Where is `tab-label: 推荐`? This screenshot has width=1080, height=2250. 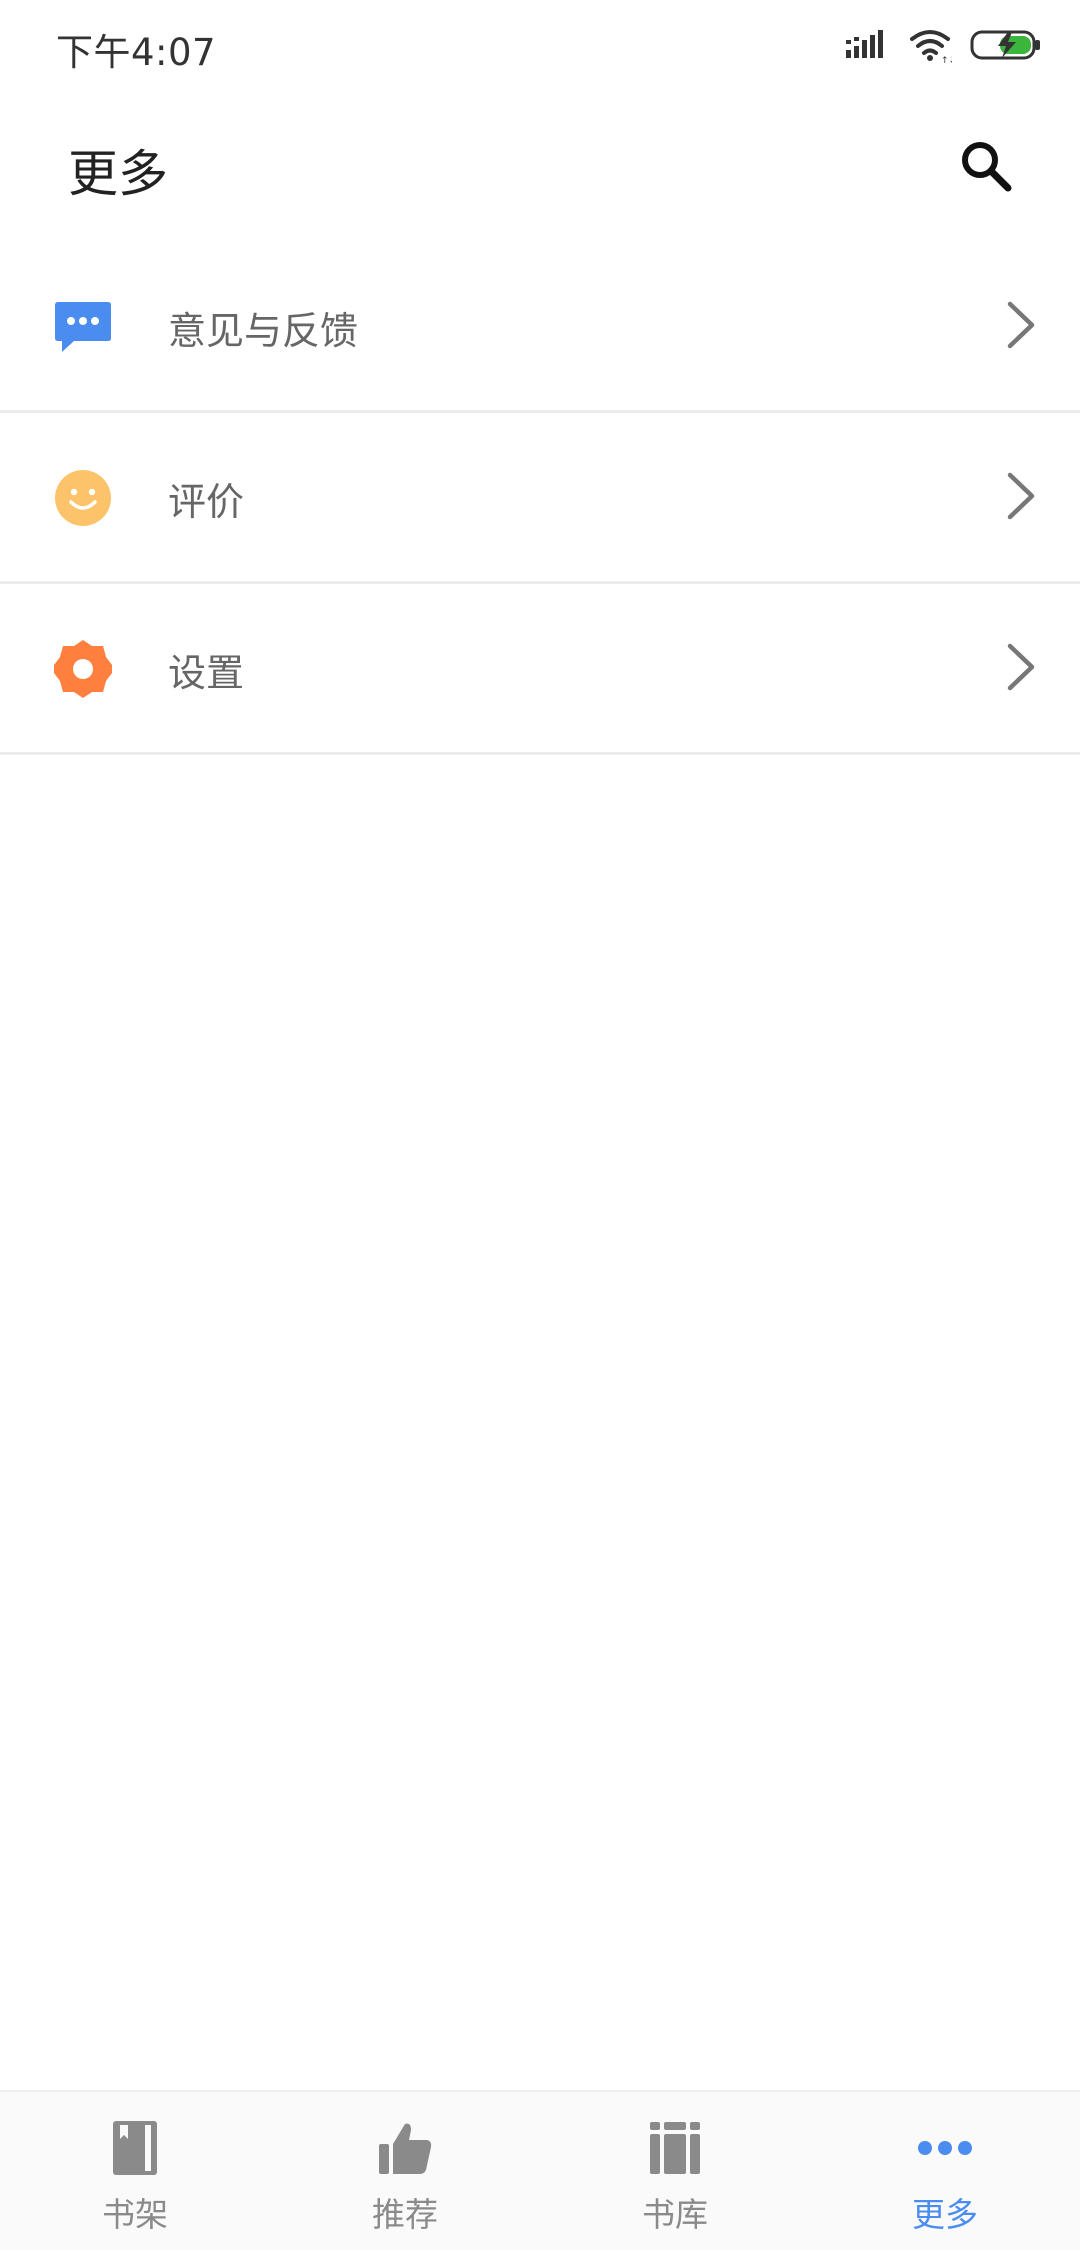
tab-label: 推荐 is located at coordinates (405, 2214).